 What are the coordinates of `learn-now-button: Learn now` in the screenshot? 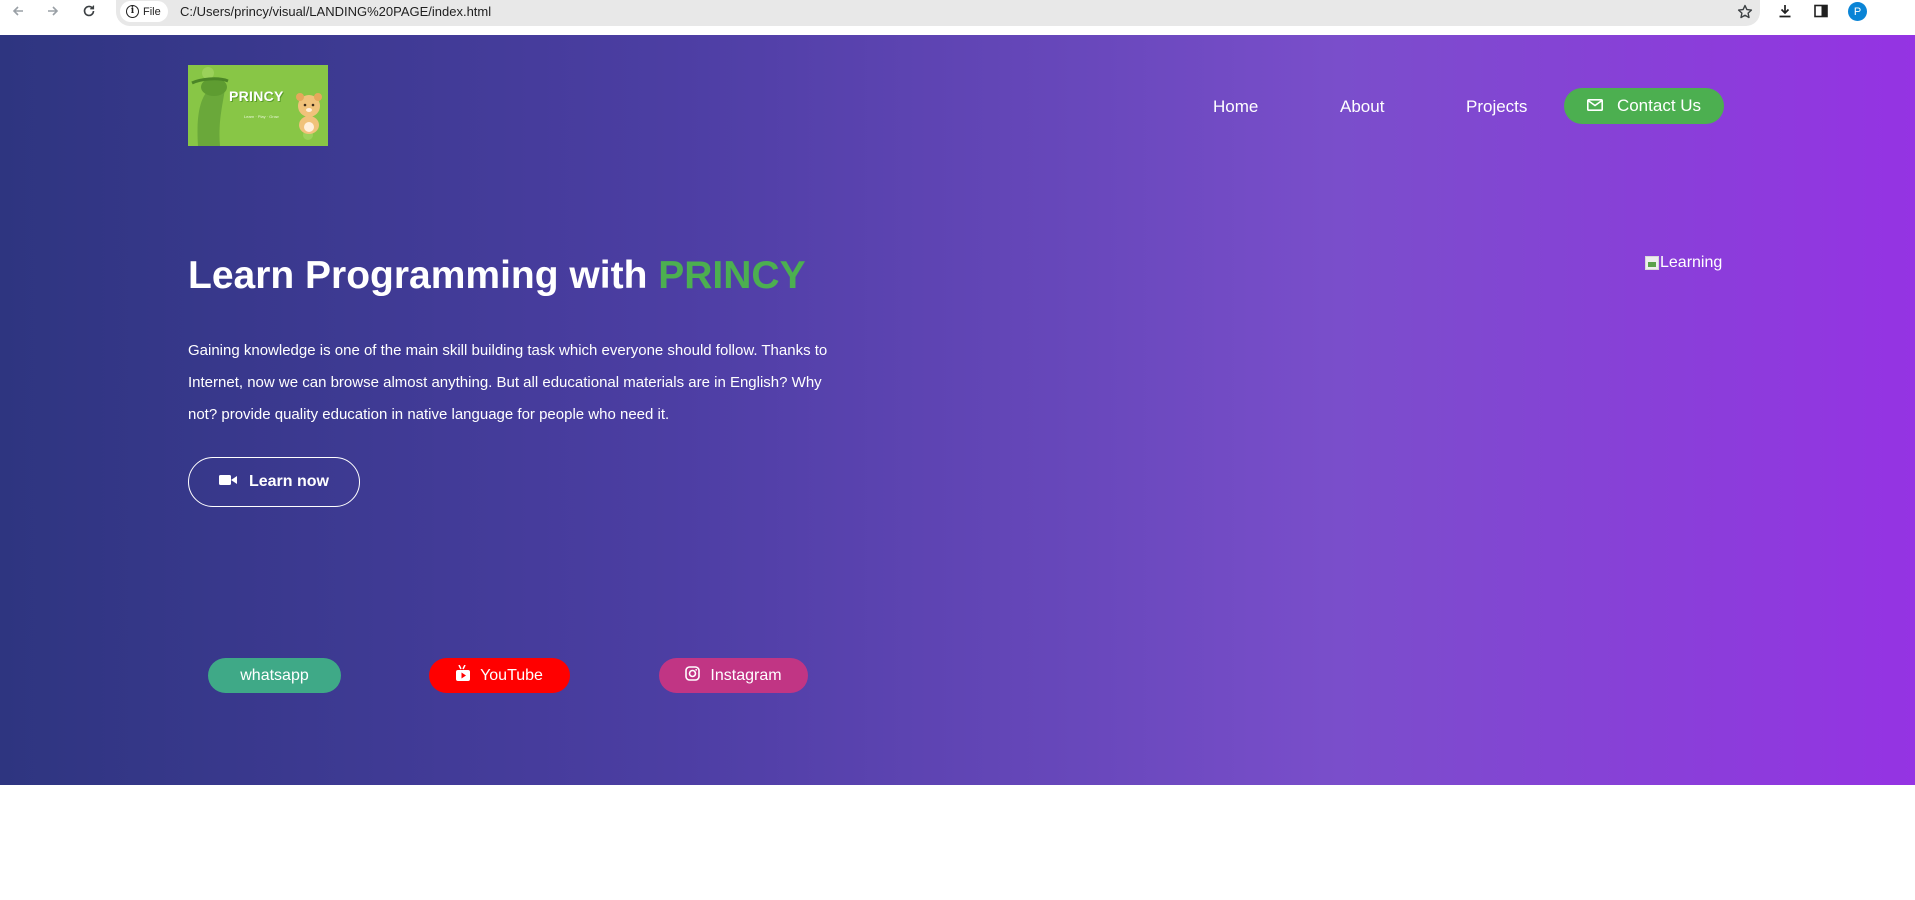 It's located at (274, 482).